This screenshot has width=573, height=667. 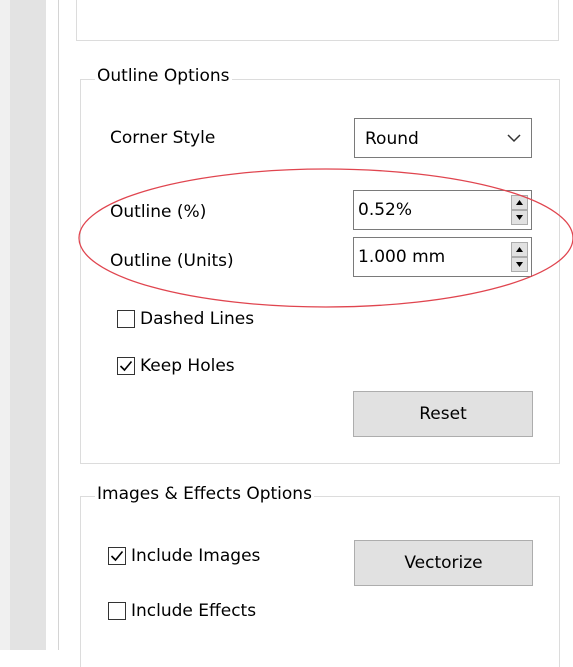 I want to click on vectorize-button-label: Vectorize, so click(x=443, y=563).